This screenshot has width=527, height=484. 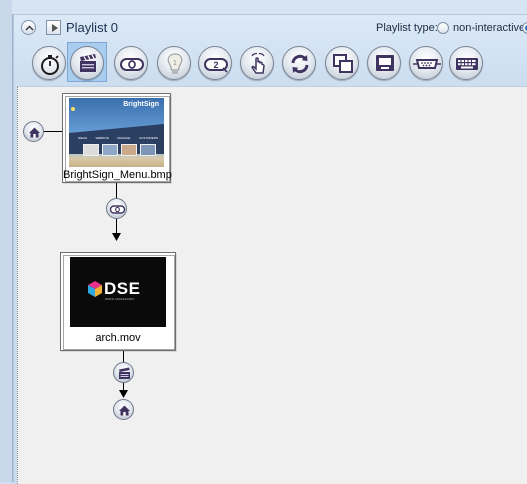 I want to click on touch-event-tool, so click(x=257, y=63).